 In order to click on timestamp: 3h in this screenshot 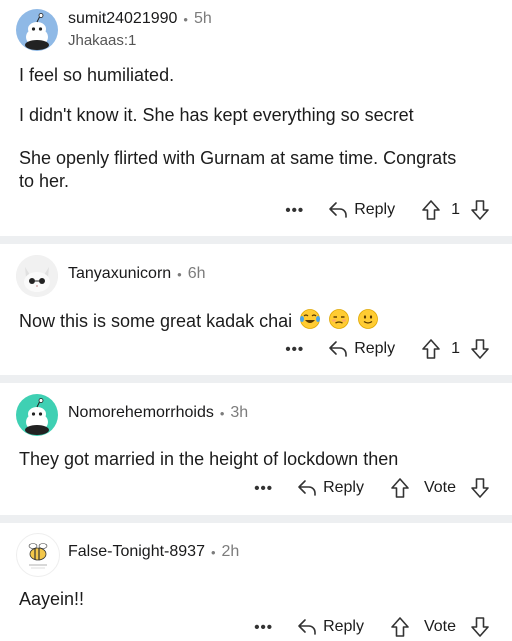, I will do `click(239, 412)`.